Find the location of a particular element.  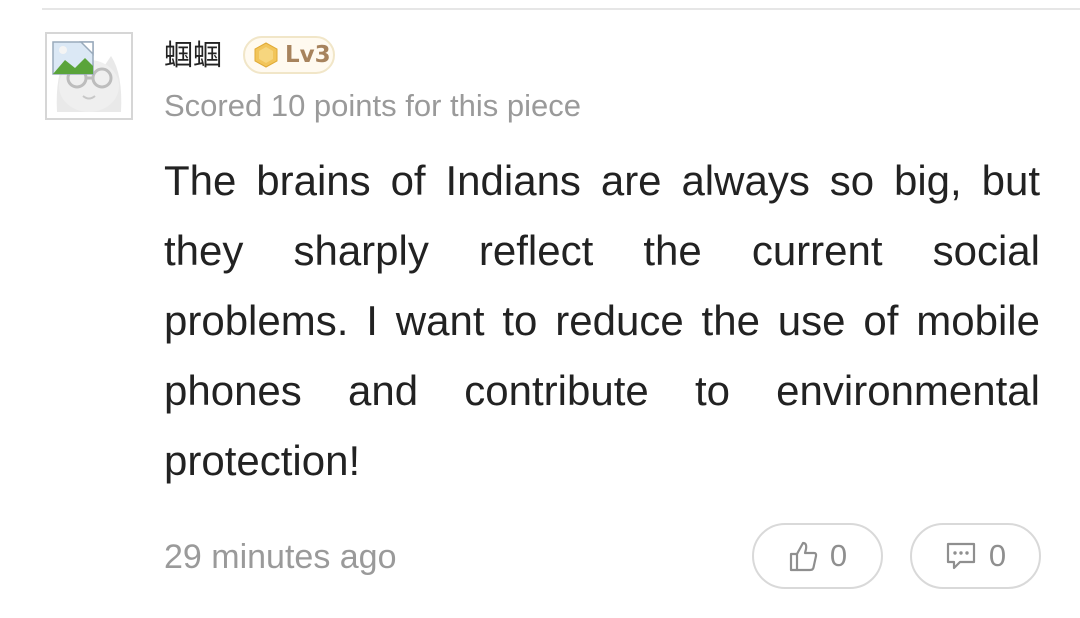

thumbs-up-icon is located at coordinates (803, 556).